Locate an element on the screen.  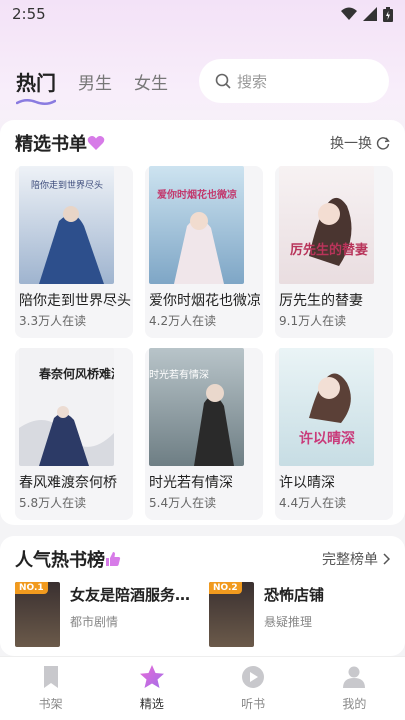
bottom-navigation: 书架 精选 听书 我的 is located at coordinates (202, 688).